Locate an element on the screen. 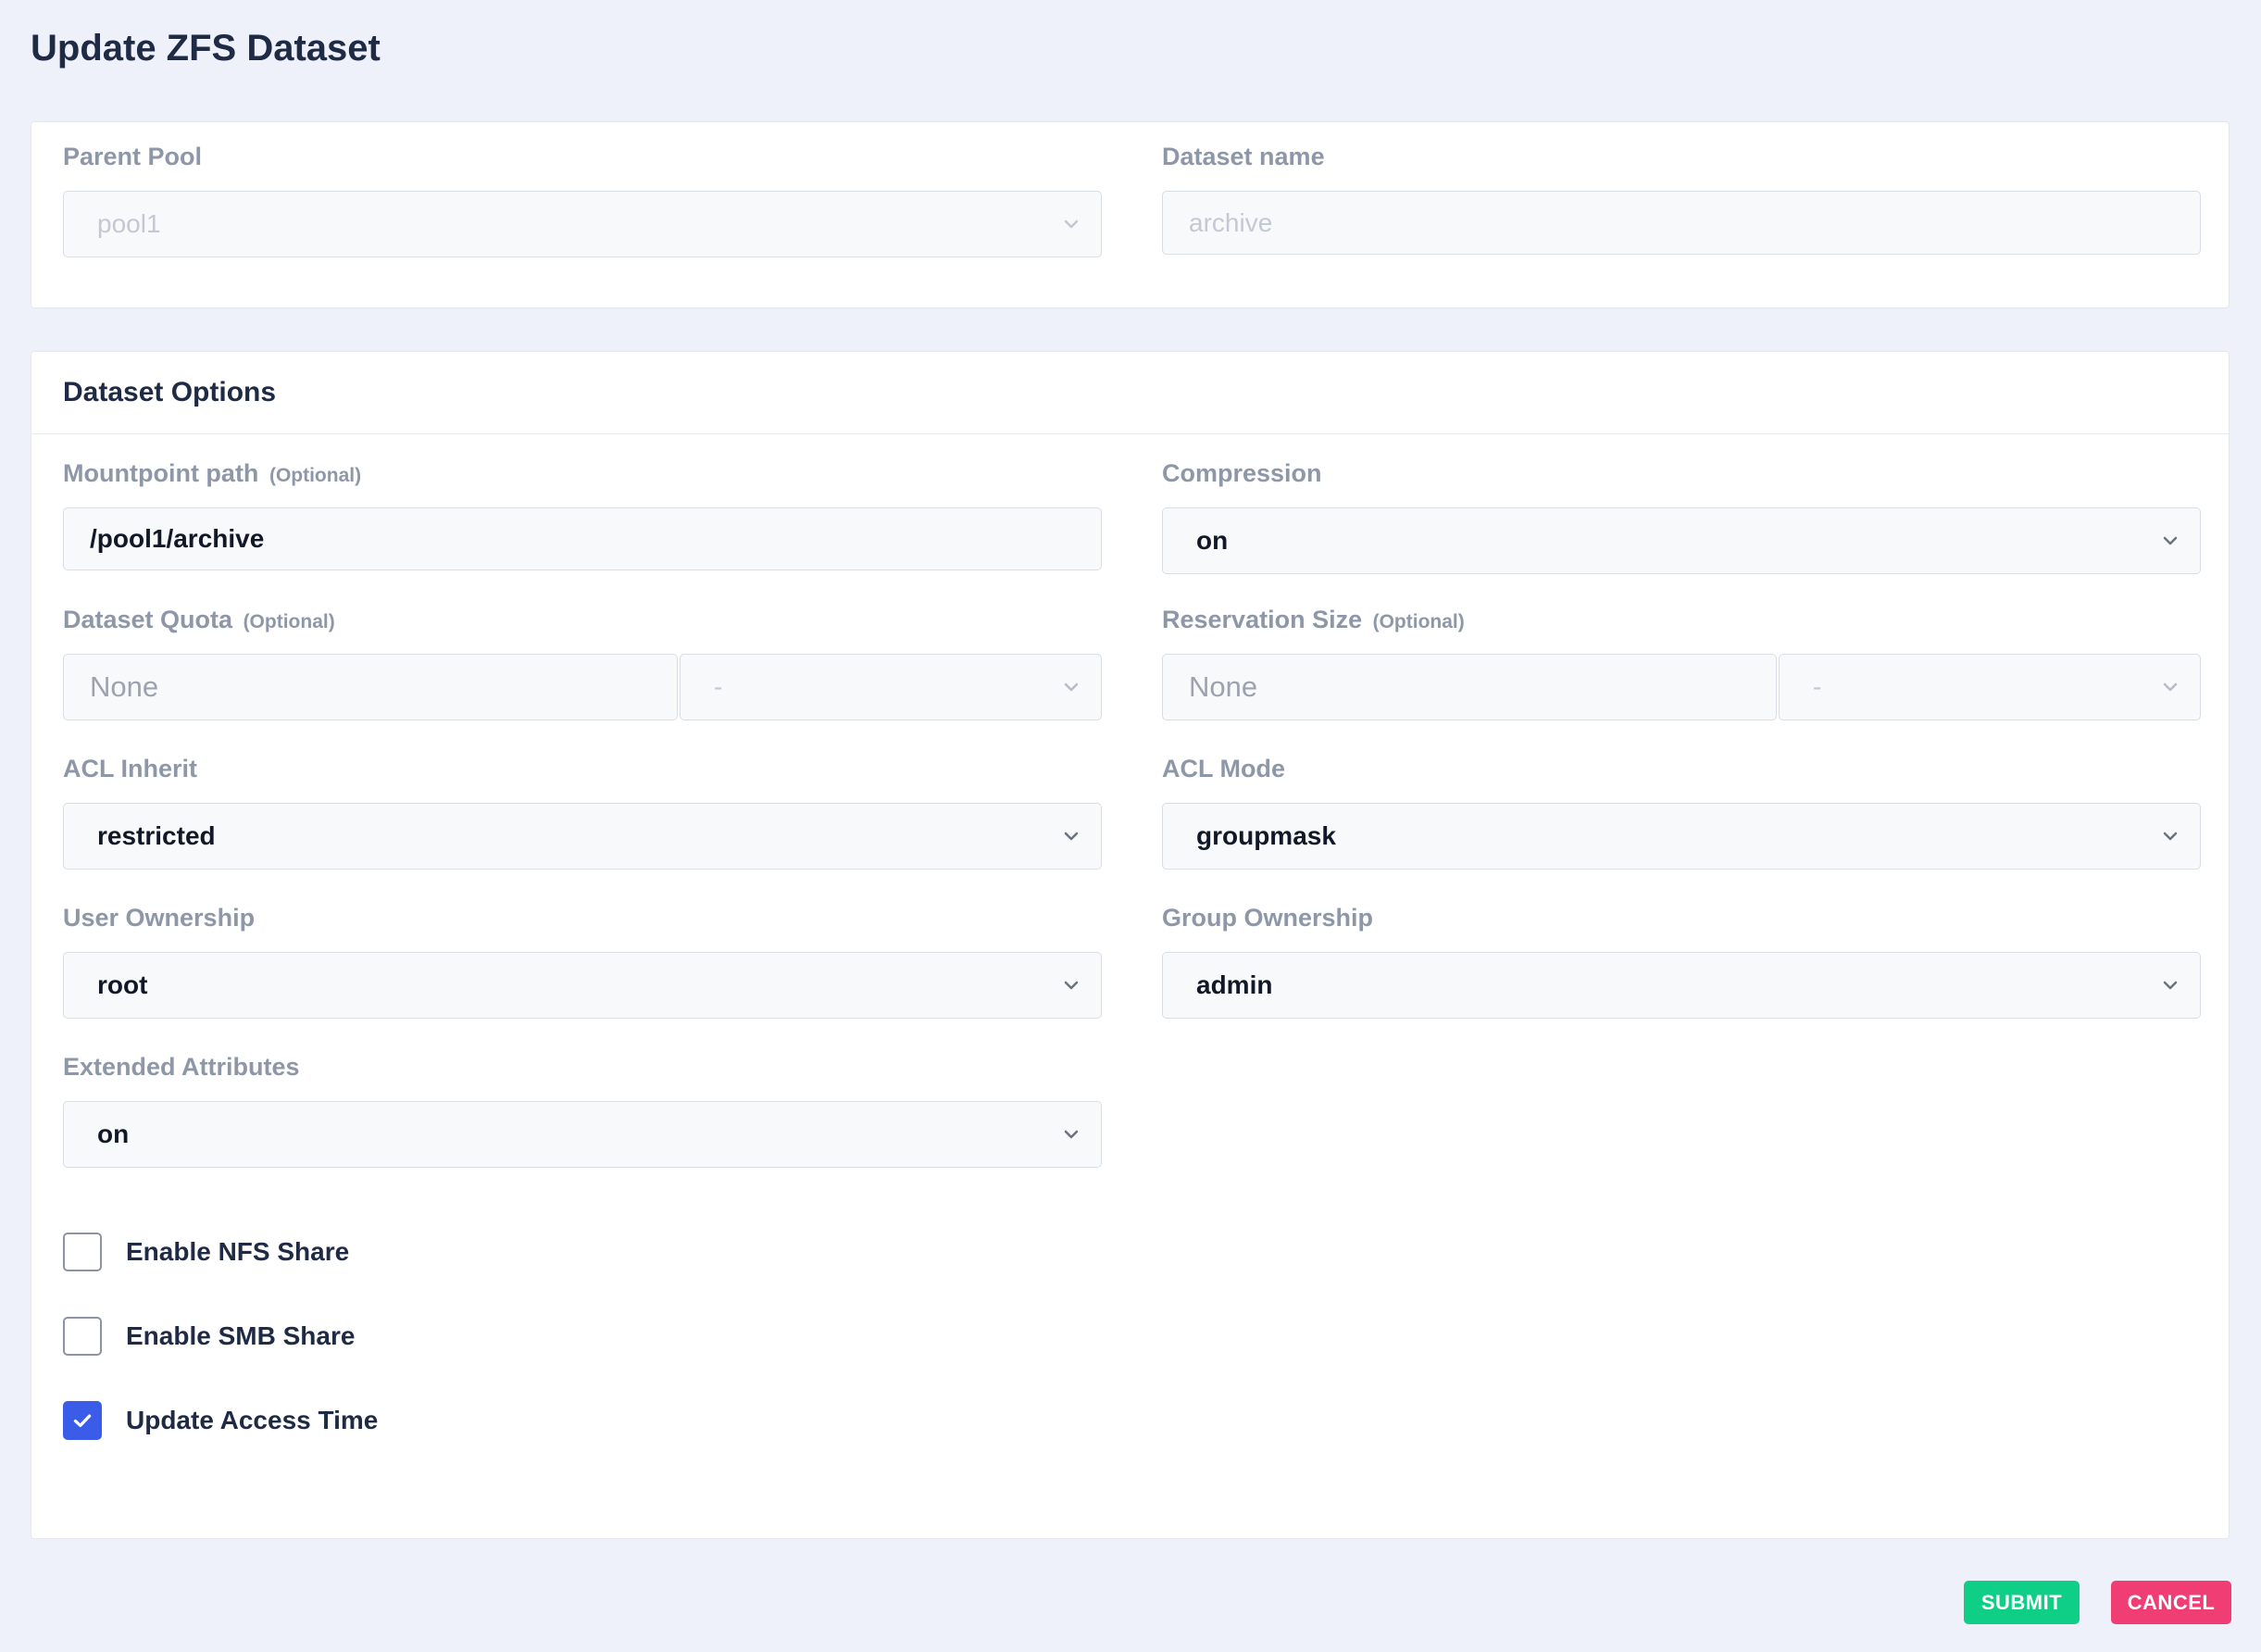  compression-label: Compression is located at coordinates (1242, 473).